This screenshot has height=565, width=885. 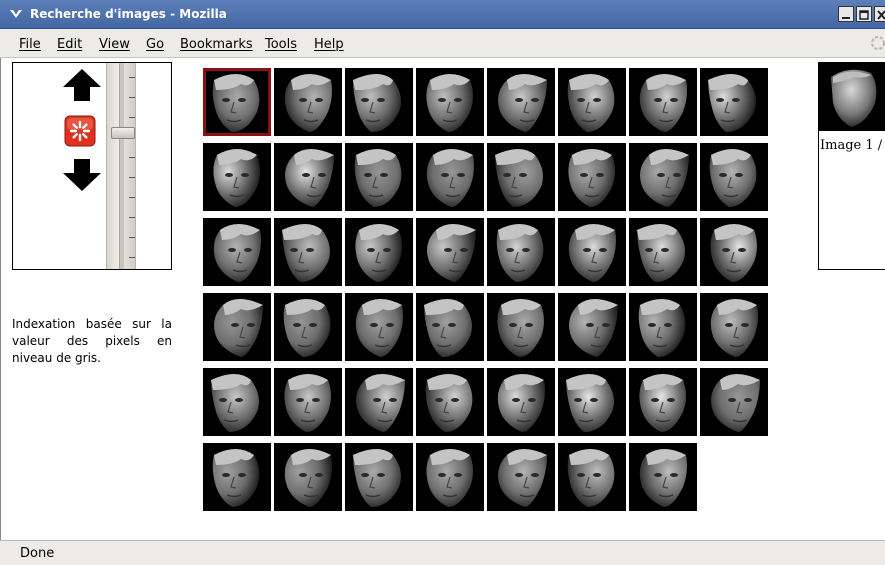 I want to click on menu-view: View, so click(x=114, y=44).